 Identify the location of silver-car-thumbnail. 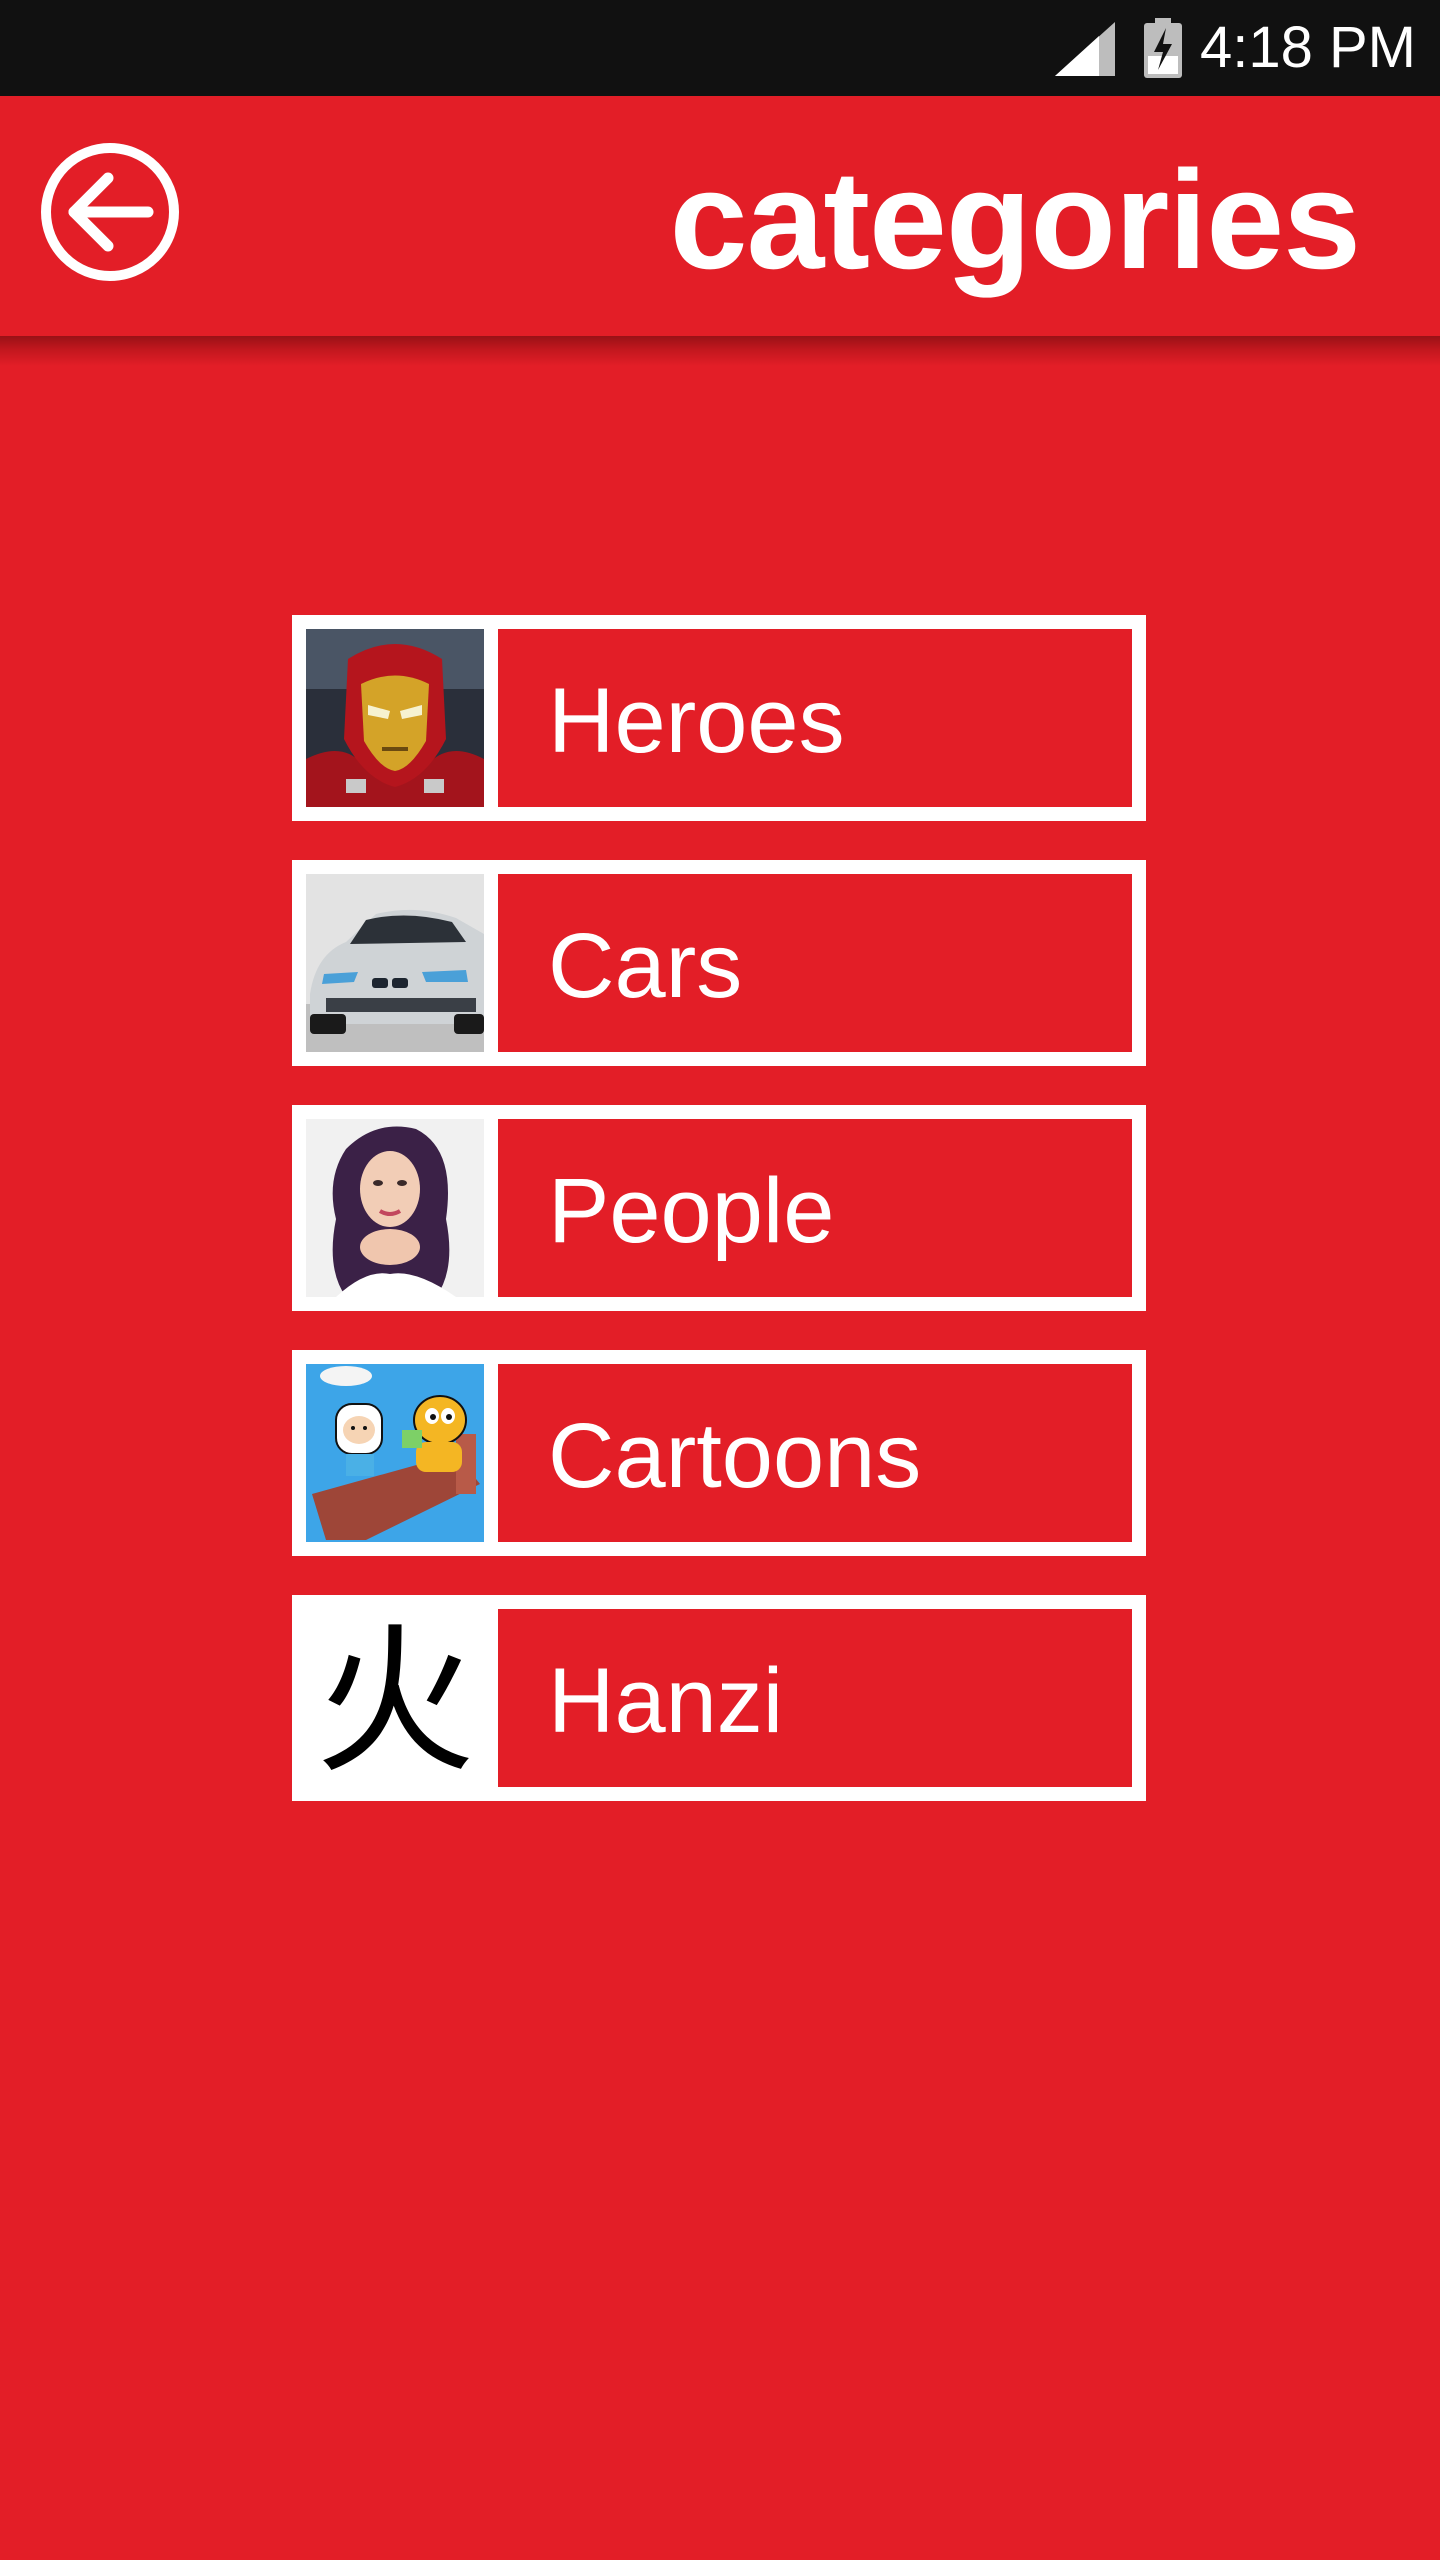
(395, 963).